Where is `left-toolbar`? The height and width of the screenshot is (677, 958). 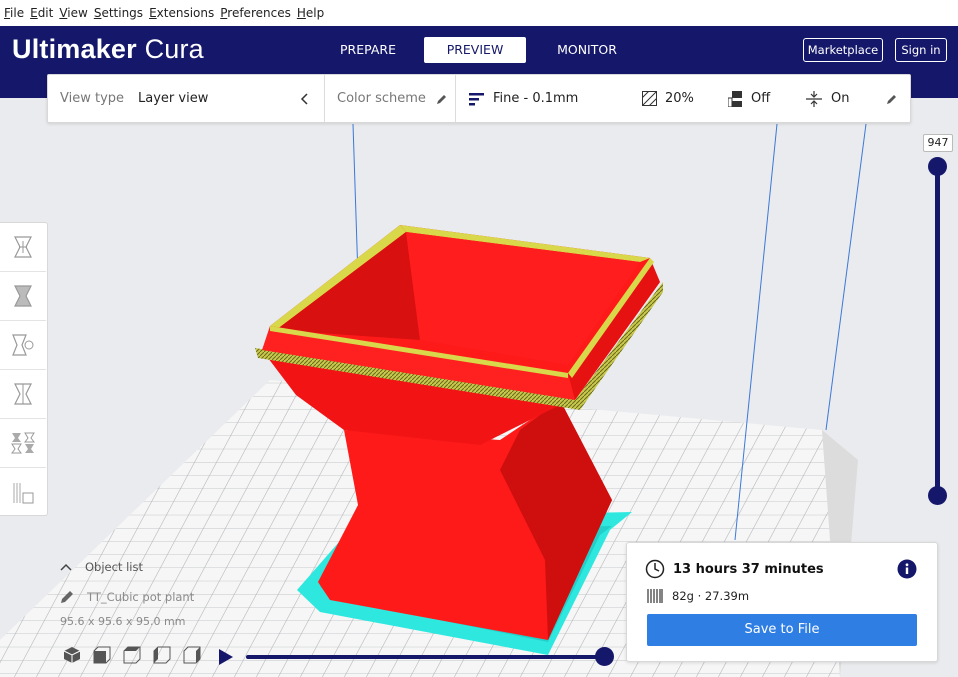 left-toolbar is located at coordinates (24, 369).